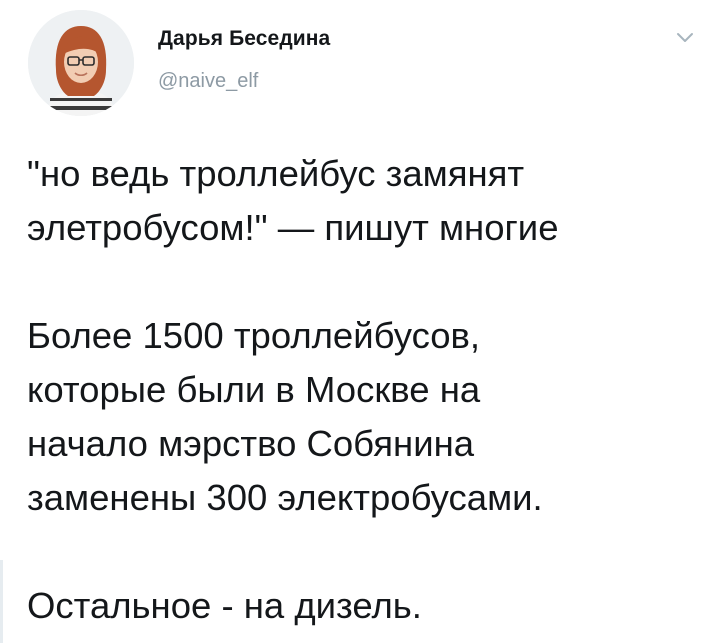 The image size is (720, 643). I want to click on tweet-paragraph: Остальное - на дизель., so click(224, 605).